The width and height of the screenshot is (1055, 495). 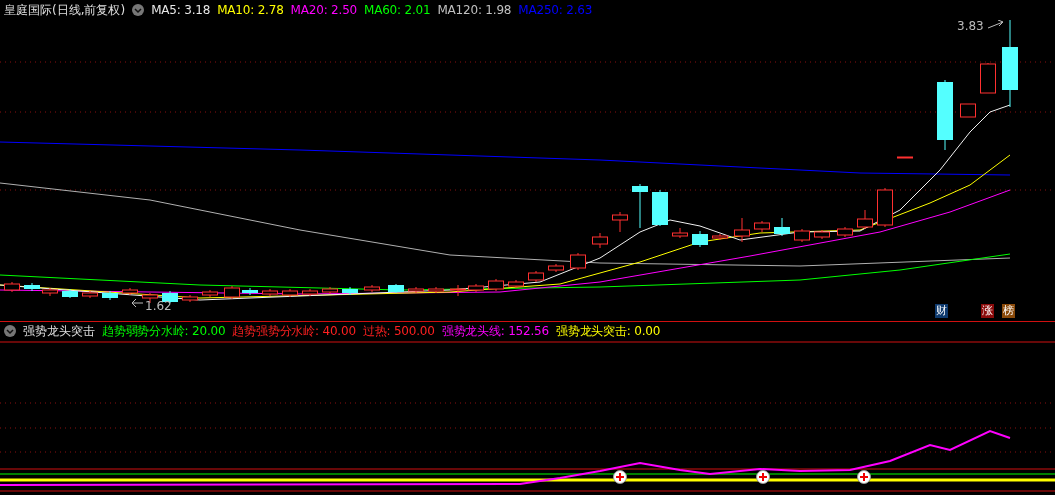 What do you see at coordinates (59, 331) in the screenshot?
I see `indicator-title: 强势龙头突击` at bounding box center [59, 331].